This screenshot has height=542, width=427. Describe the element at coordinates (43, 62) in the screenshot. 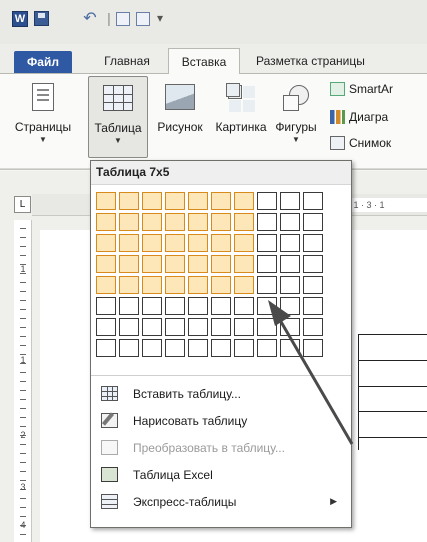

I see `tab-file: Файл` at that location.